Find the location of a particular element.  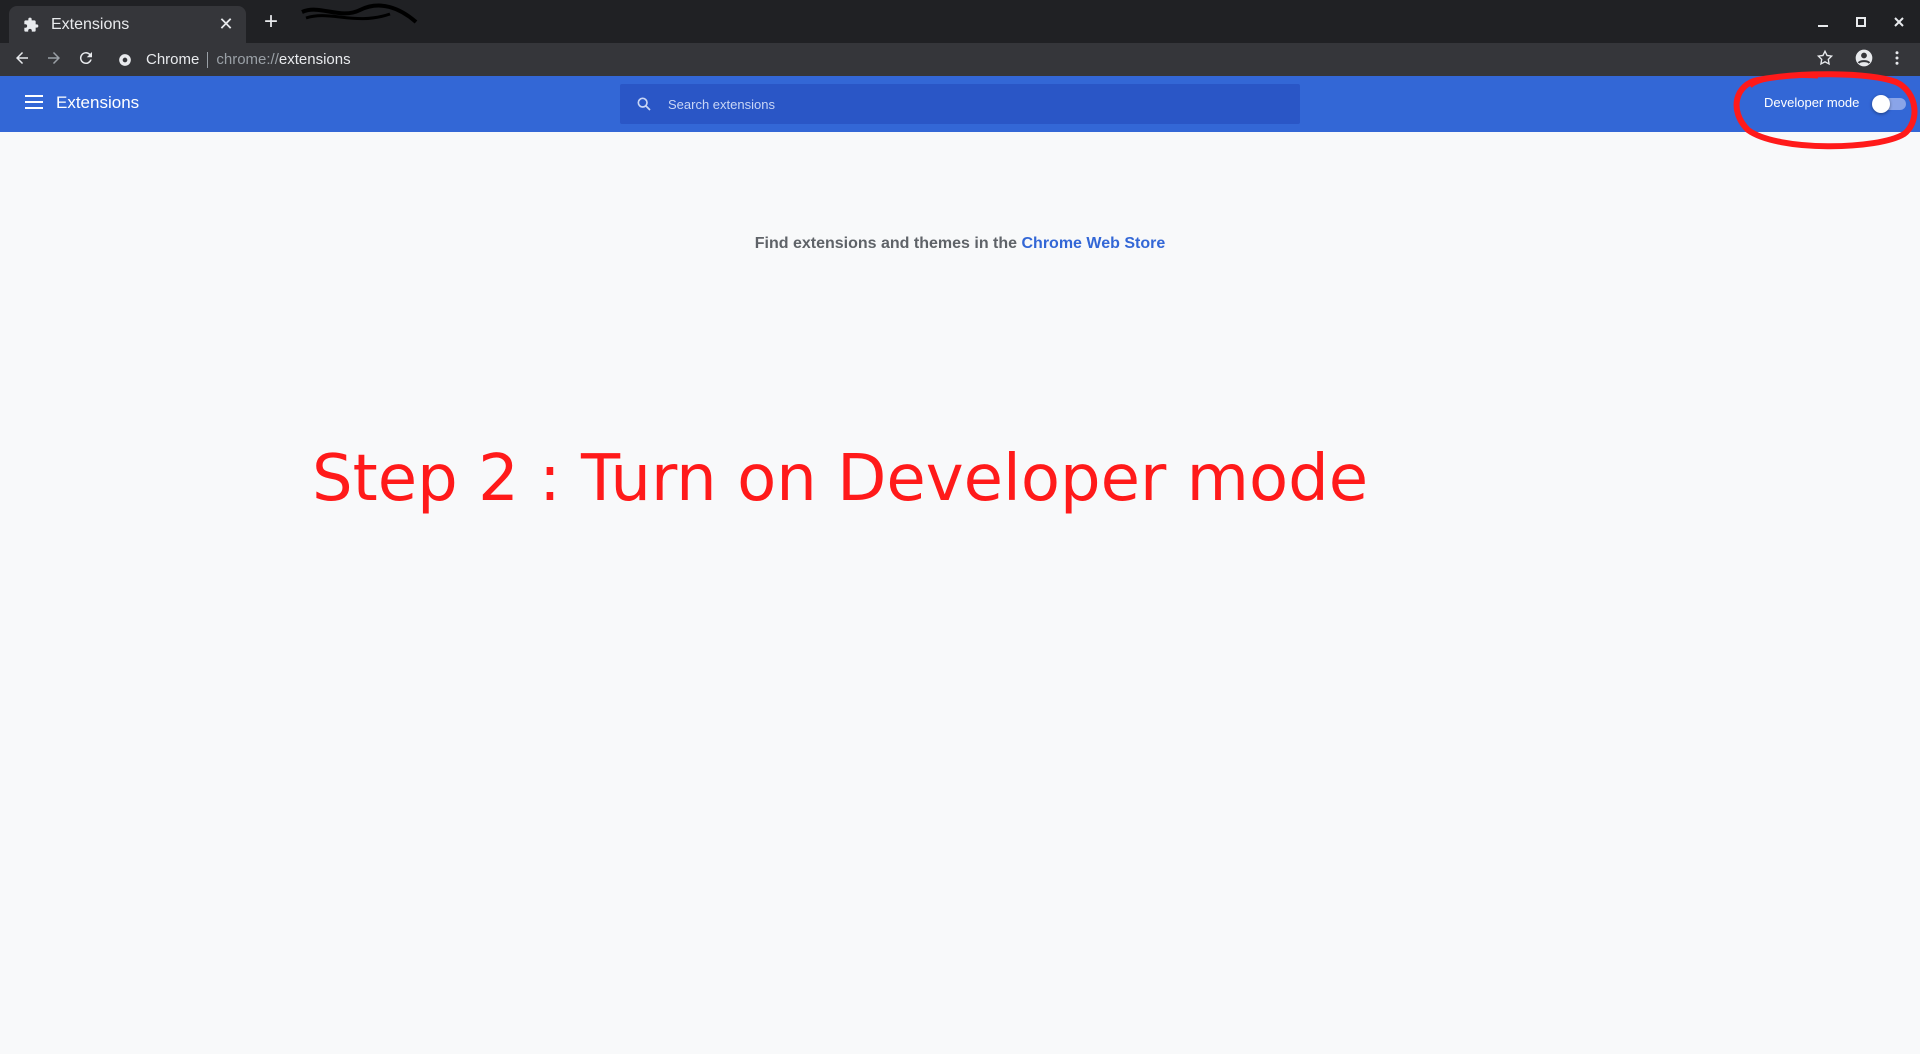

scribble-mark is located at coordinates (359, 13).